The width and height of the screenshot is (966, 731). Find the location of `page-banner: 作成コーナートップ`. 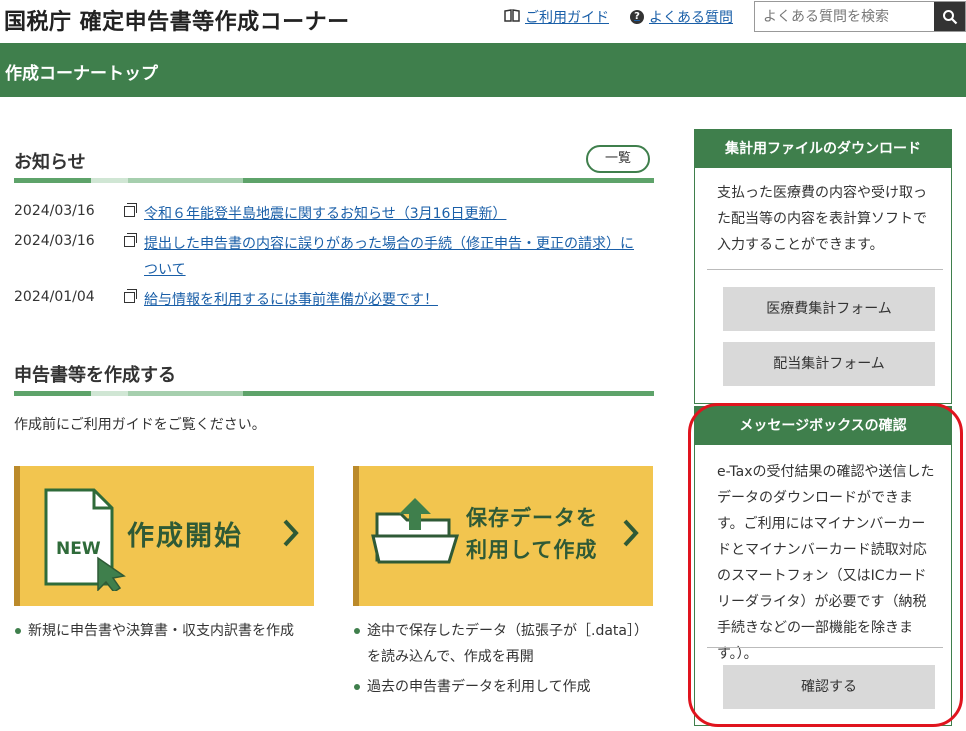

page-banner: 作成コーナートップ is located at coordinates (483, 70).